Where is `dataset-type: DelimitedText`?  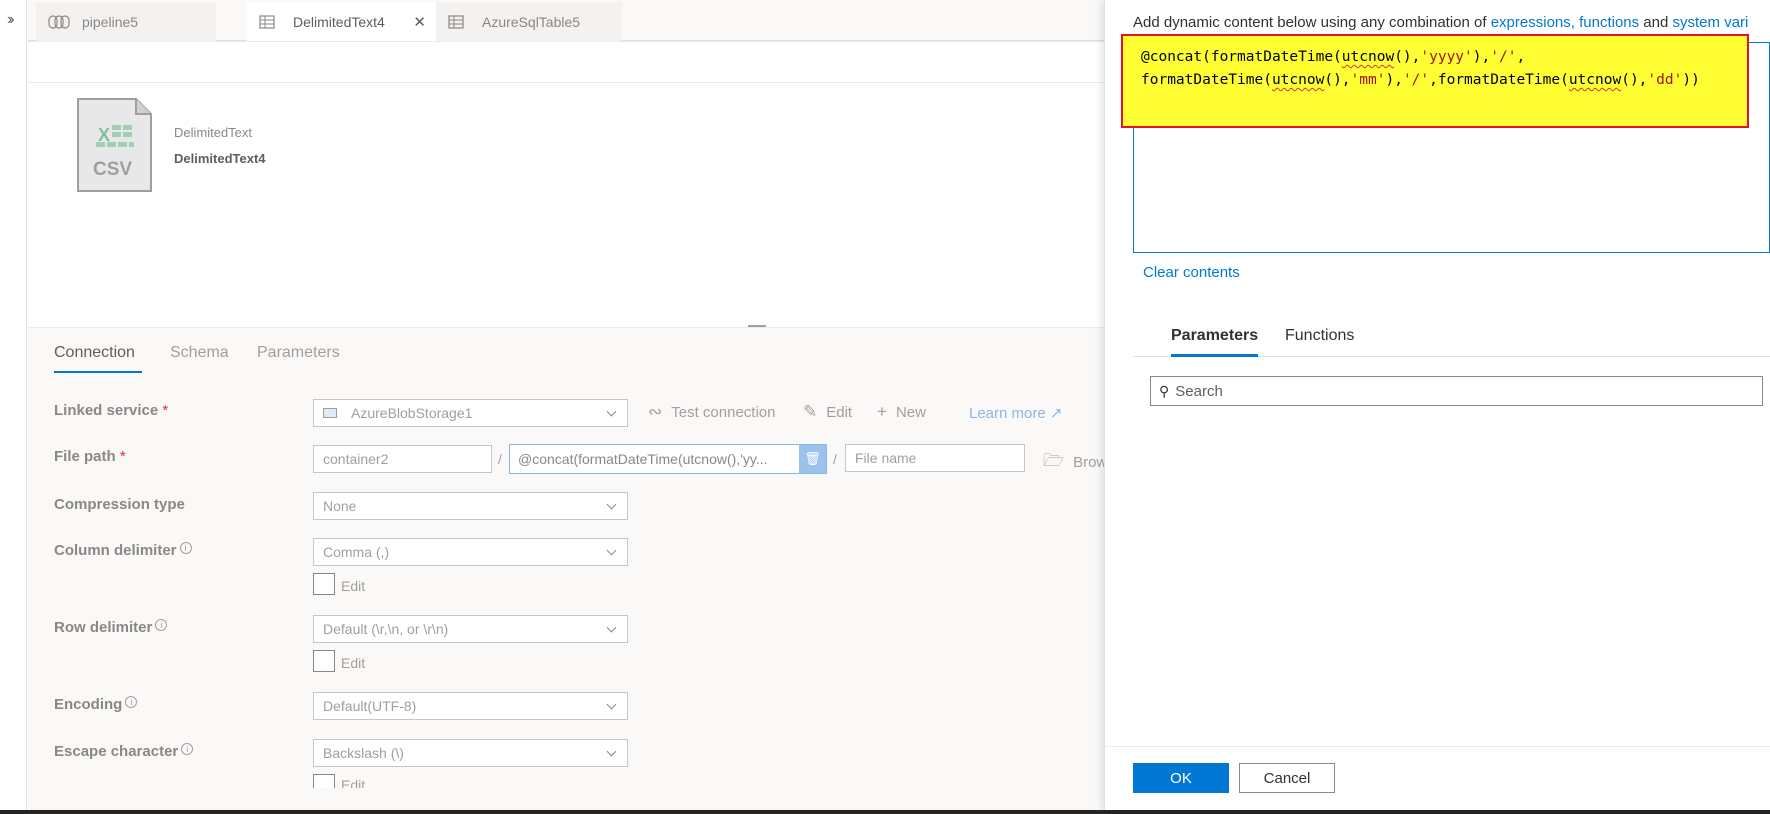
dataset-type: DelimitedText is located at coordinates (213, 132).